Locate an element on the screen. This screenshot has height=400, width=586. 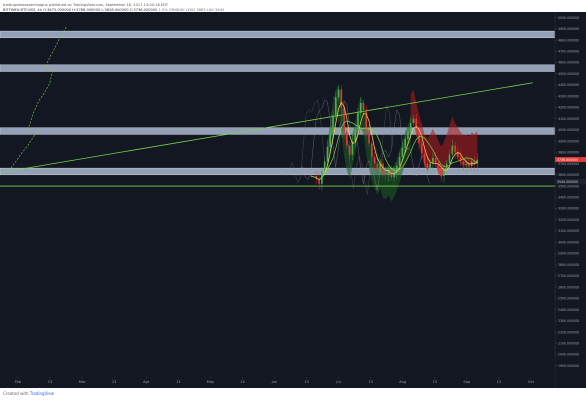
price-axis-label: 2400.000000 is located at coordinates (568, 310).